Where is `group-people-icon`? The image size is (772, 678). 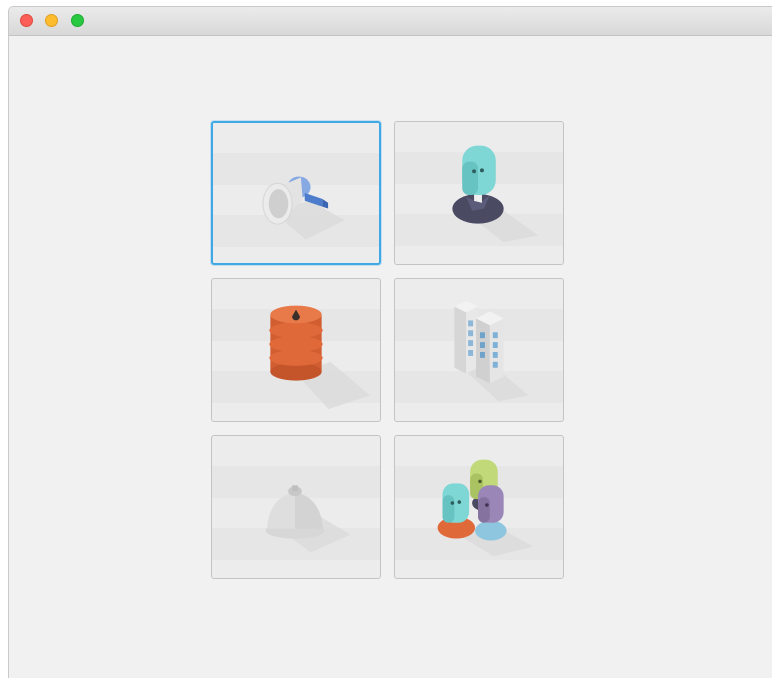
group-people-icon is located at coordinates (485, 508).